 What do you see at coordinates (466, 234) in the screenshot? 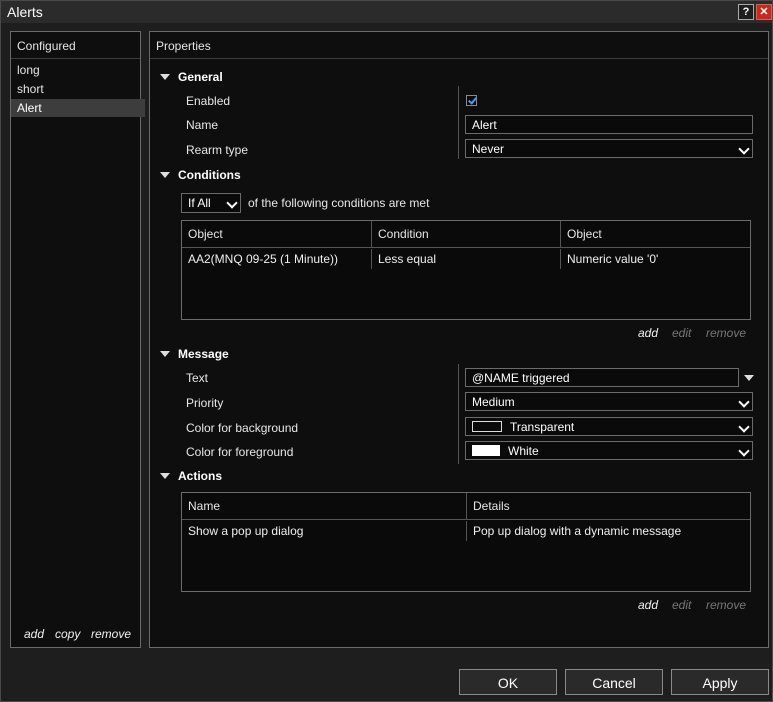
I see `conditions-col-condition: Condition` at bounding box center [466, 234].